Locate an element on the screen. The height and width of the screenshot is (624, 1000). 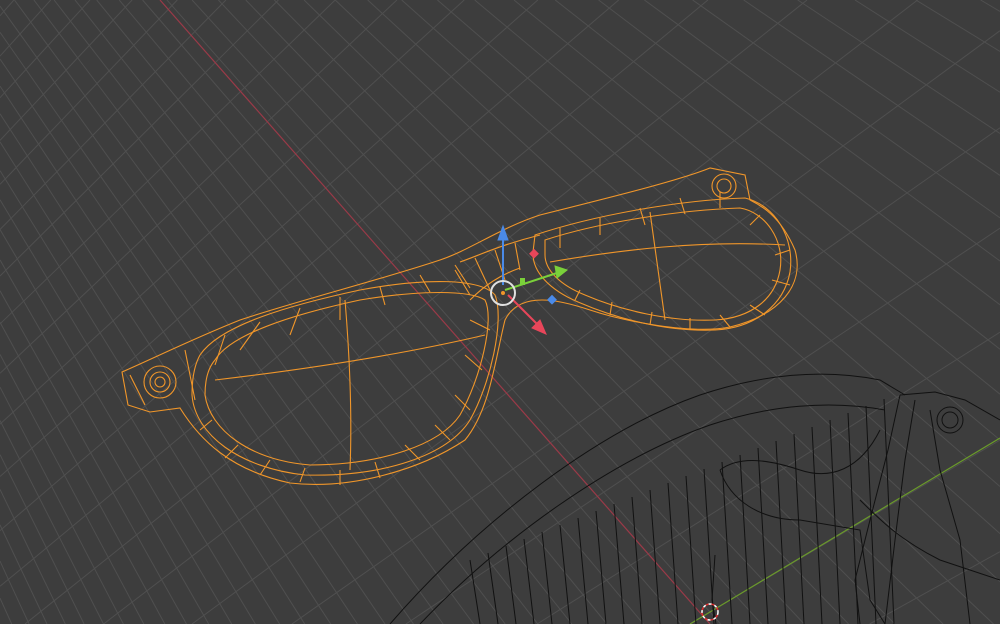
yz-plane-handle is located at coordinates (522, 281).